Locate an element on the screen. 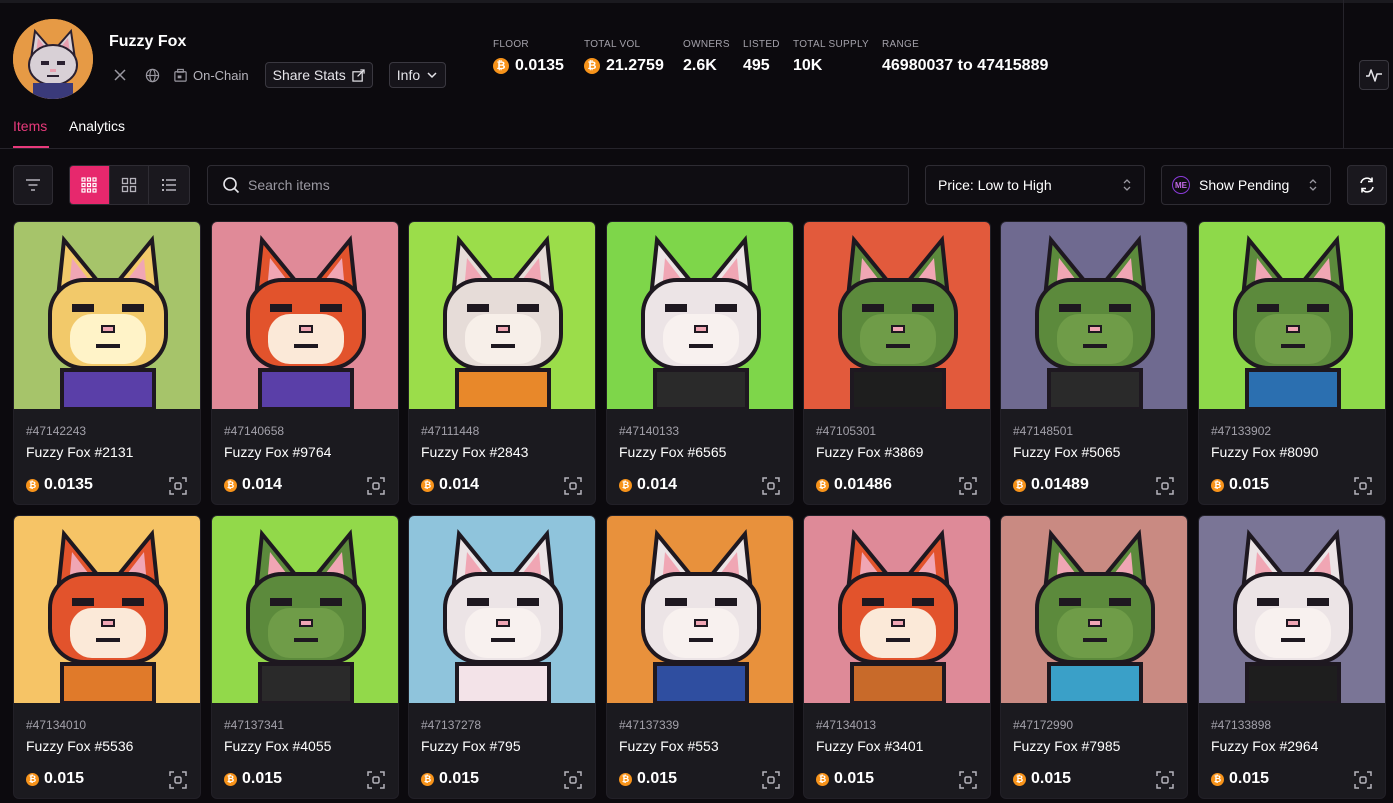 This screenshot has width=1393, height=803. item-card: #47140133 Fuzzy Fox #6565 ₿ 0.014 is located at coordinates (700, 363).